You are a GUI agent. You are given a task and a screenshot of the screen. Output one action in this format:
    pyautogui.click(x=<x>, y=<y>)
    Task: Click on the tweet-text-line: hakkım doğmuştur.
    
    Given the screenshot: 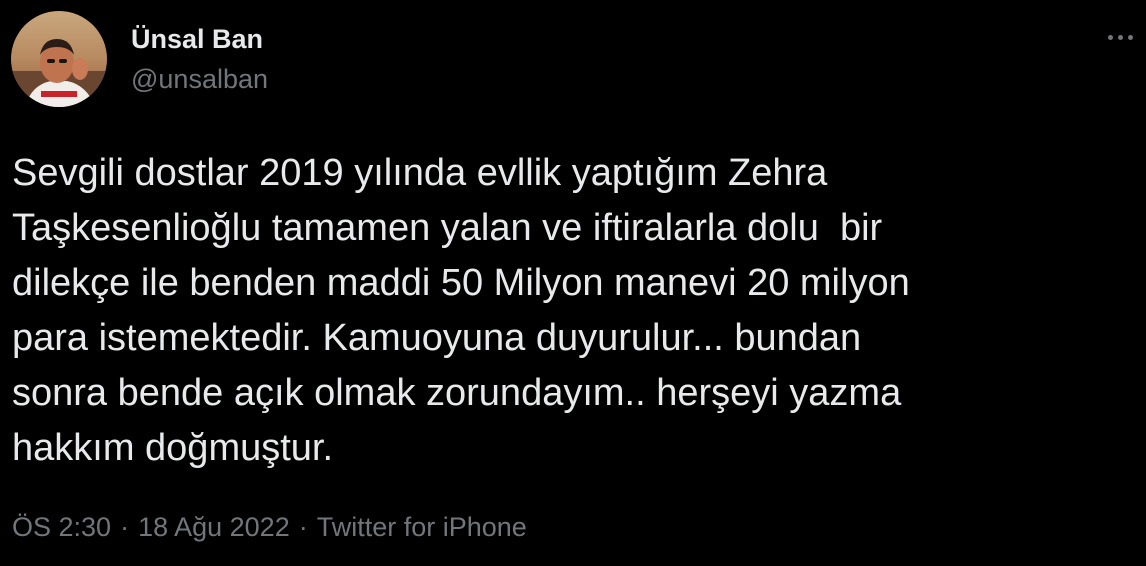 What is the action you would take?
    pyautogui.click(x=173, y=448)
    